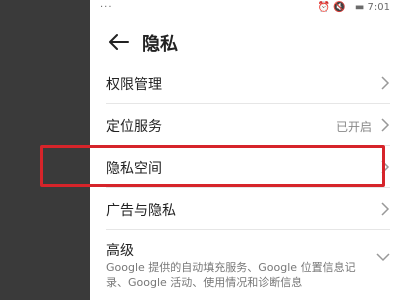 This screenshot has height=300, width=400. What do you see at coordinates (378, 7) in the screenshot?
I see `status-time: 7:01` at bounding box center [378, 7].